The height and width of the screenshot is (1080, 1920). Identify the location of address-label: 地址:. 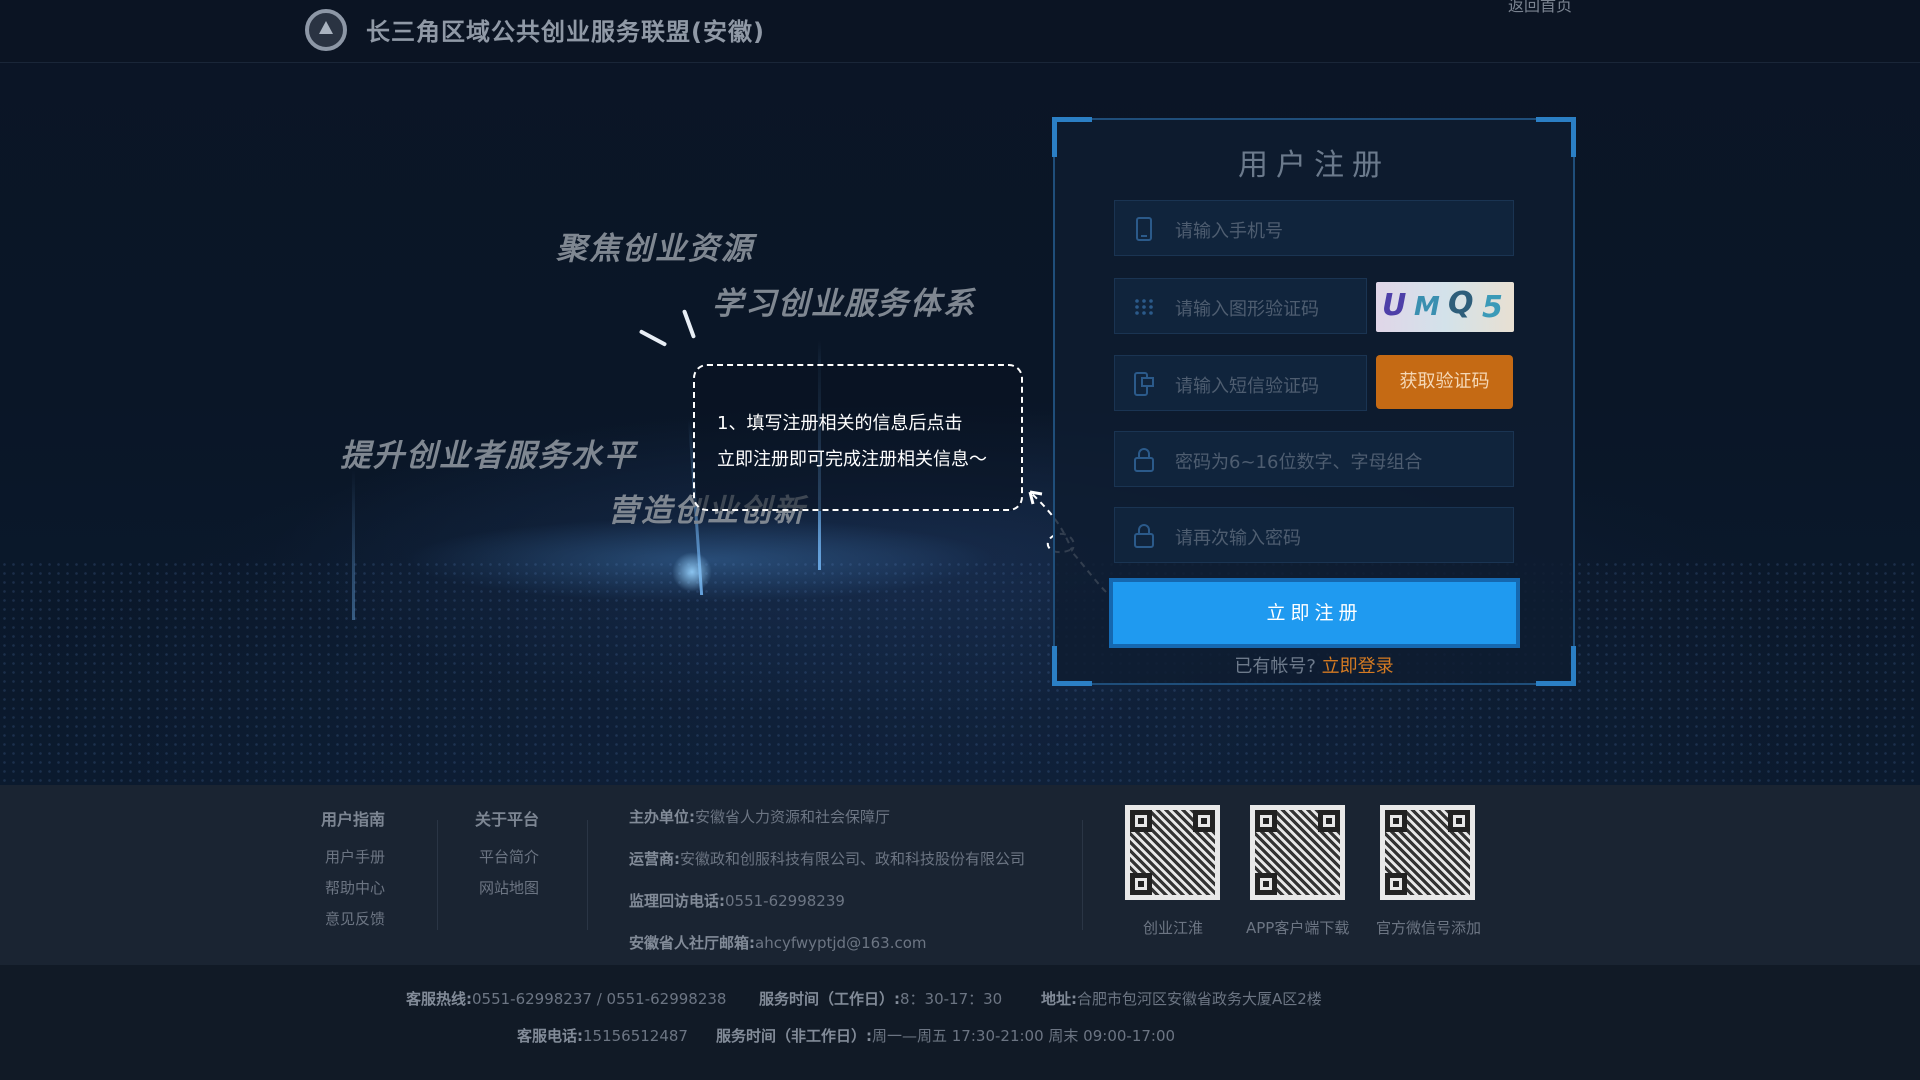
(1059, 999).